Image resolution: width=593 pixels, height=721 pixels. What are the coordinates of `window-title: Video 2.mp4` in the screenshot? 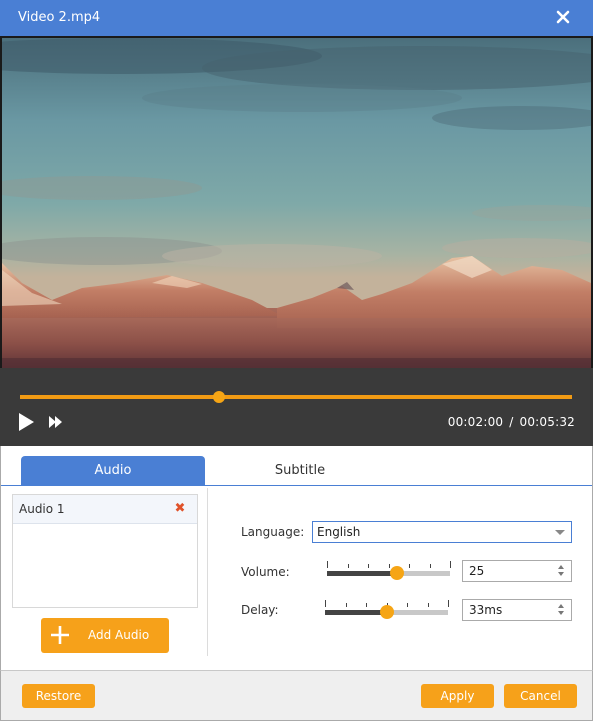 It's located at (59, 17).